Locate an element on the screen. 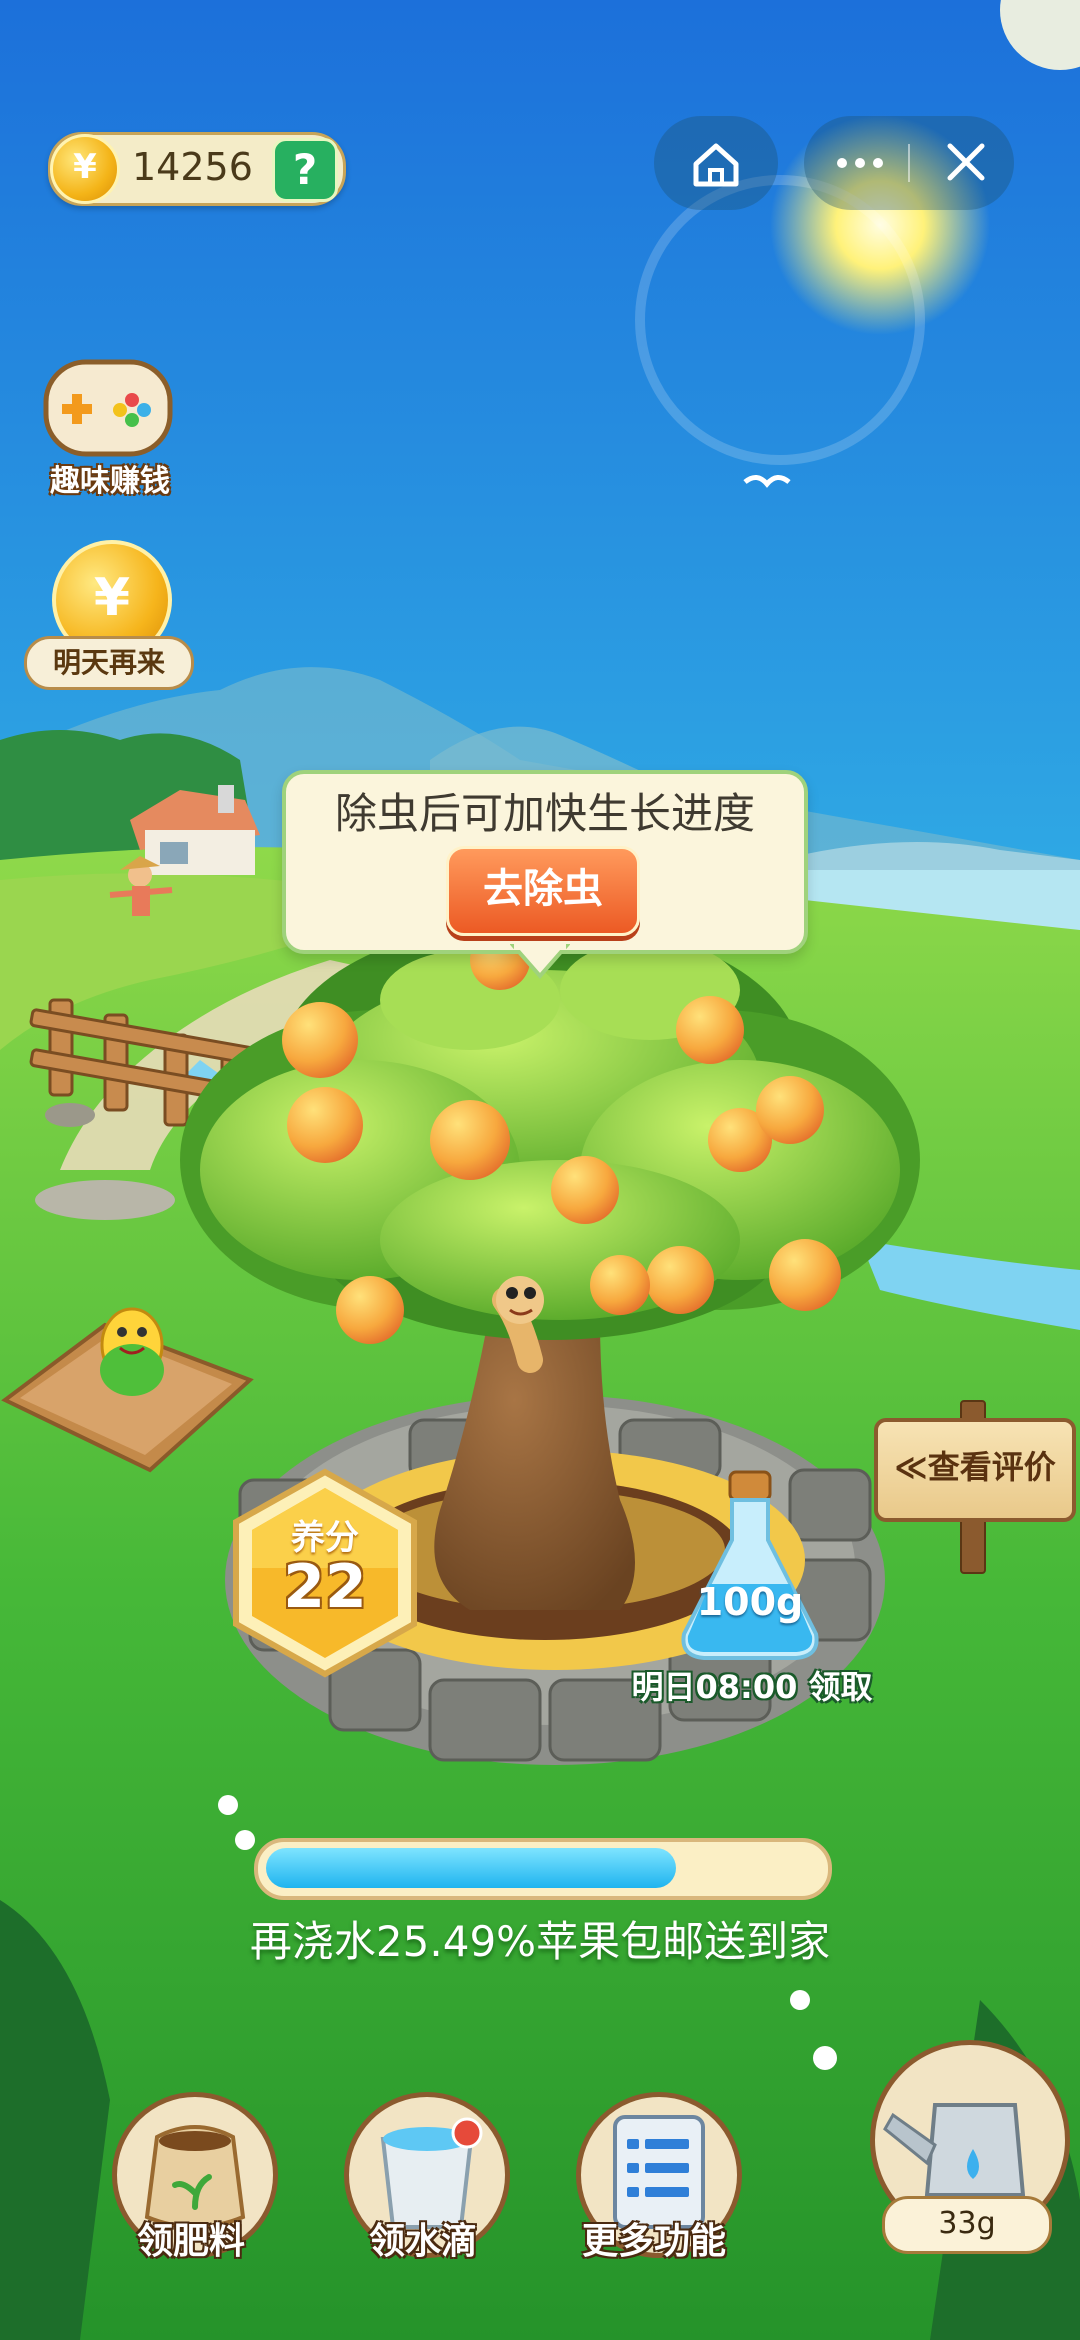  gamepad-icon is located at coordinates (108, 408).